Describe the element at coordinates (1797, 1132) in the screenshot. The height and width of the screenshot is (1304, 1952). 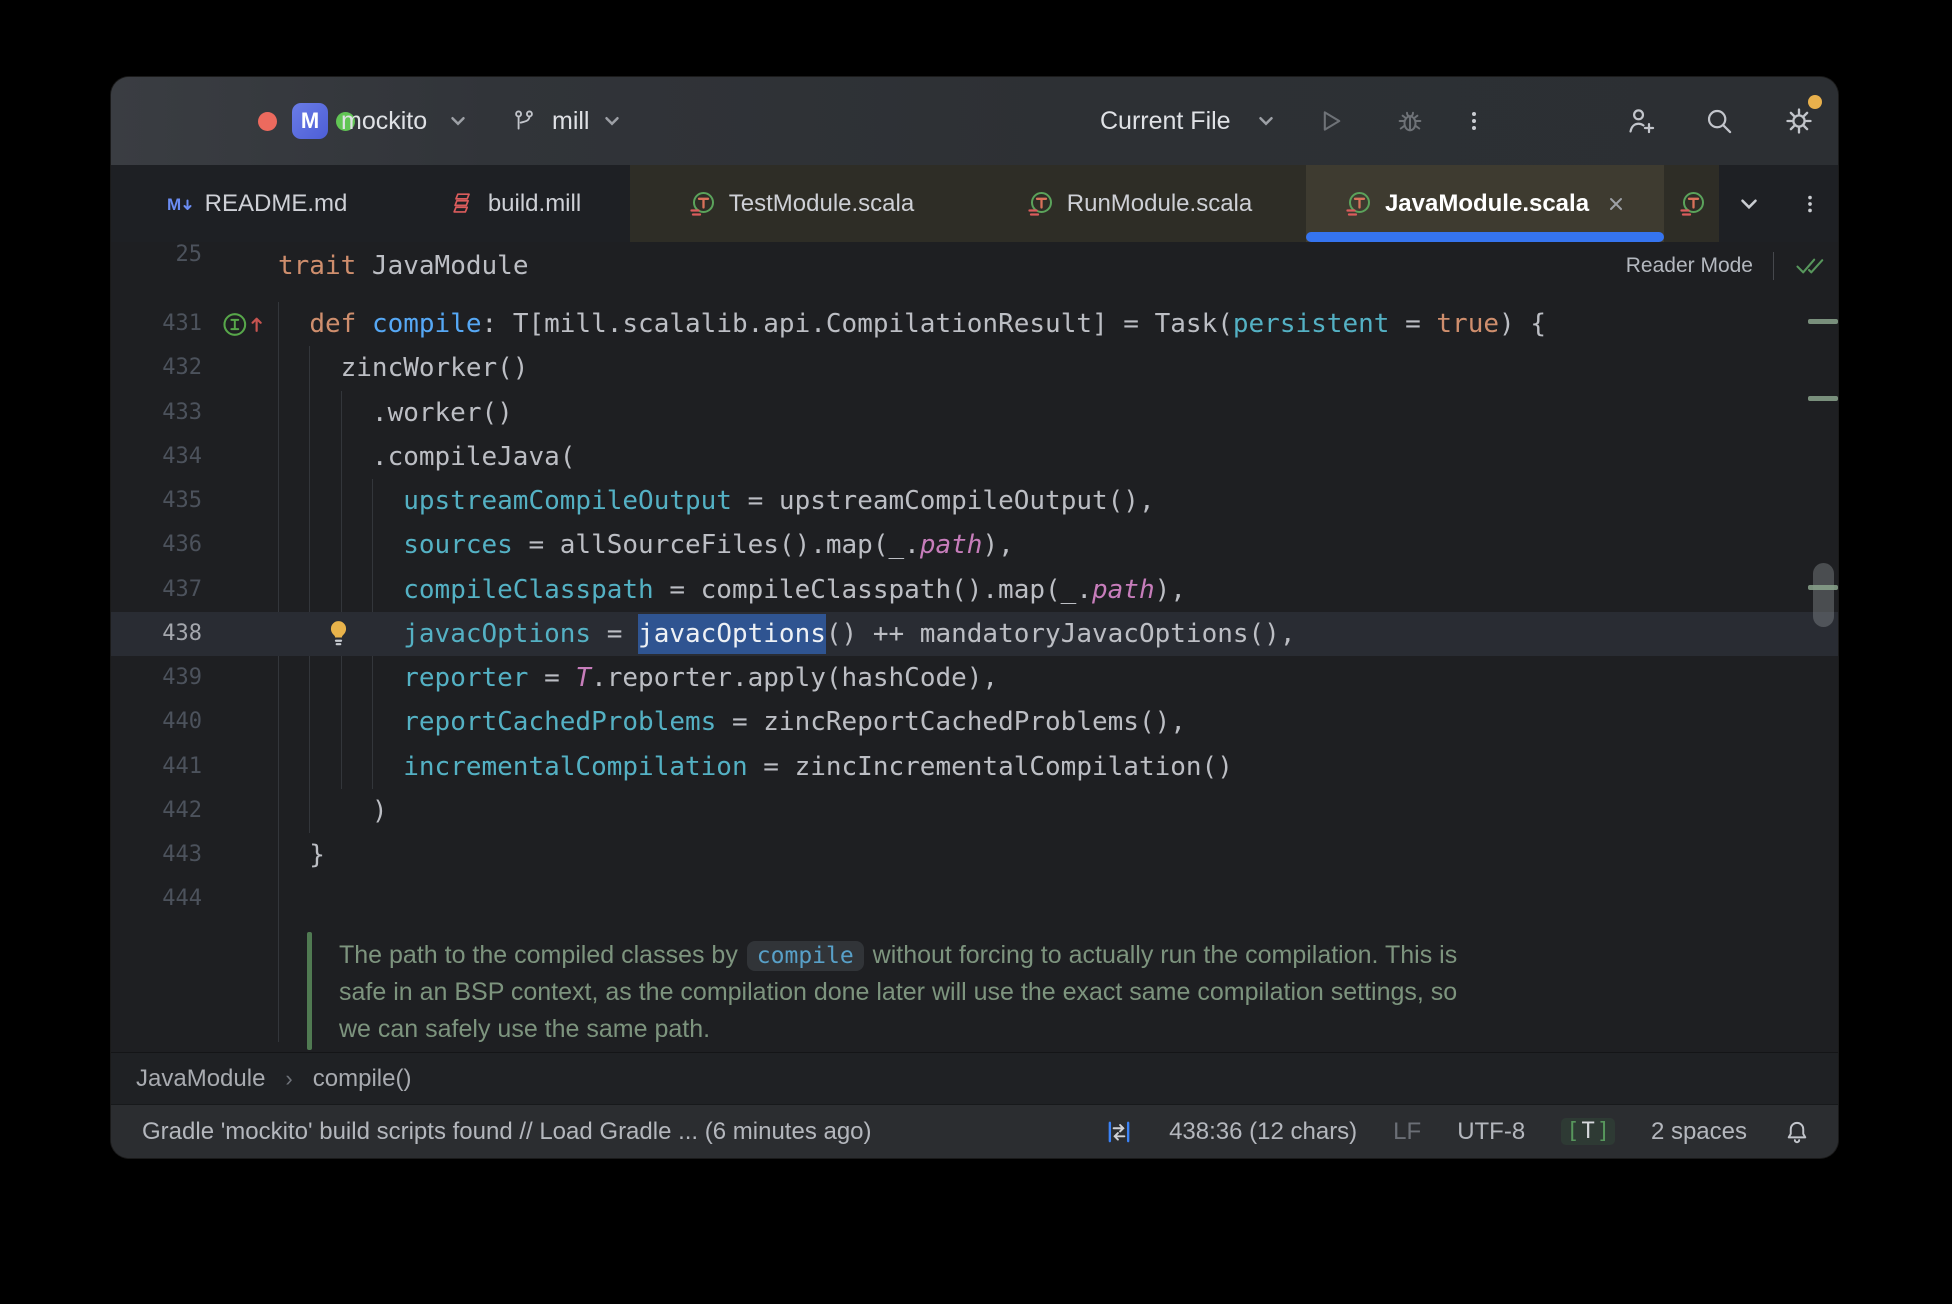
I see `notifications-bell-icon` at that location.